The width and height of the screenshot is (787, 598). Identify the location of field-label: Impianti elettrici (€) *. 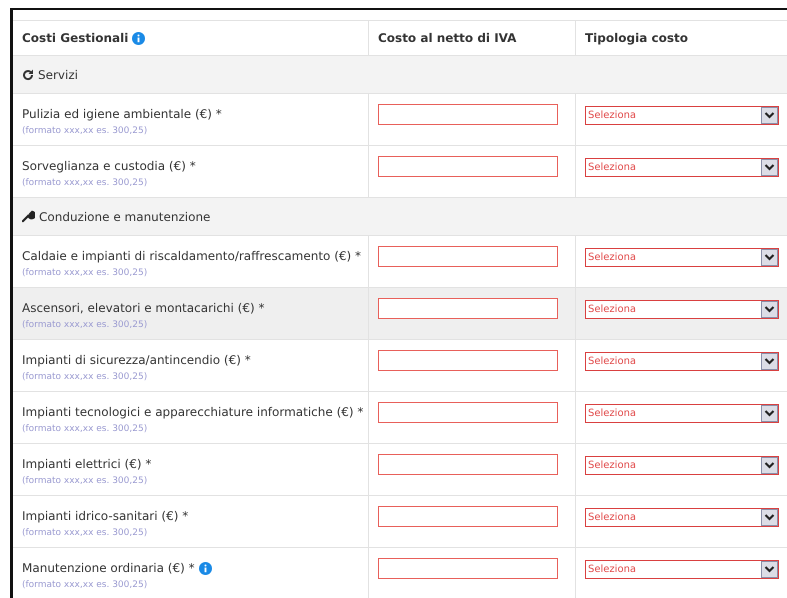
(87, 464).